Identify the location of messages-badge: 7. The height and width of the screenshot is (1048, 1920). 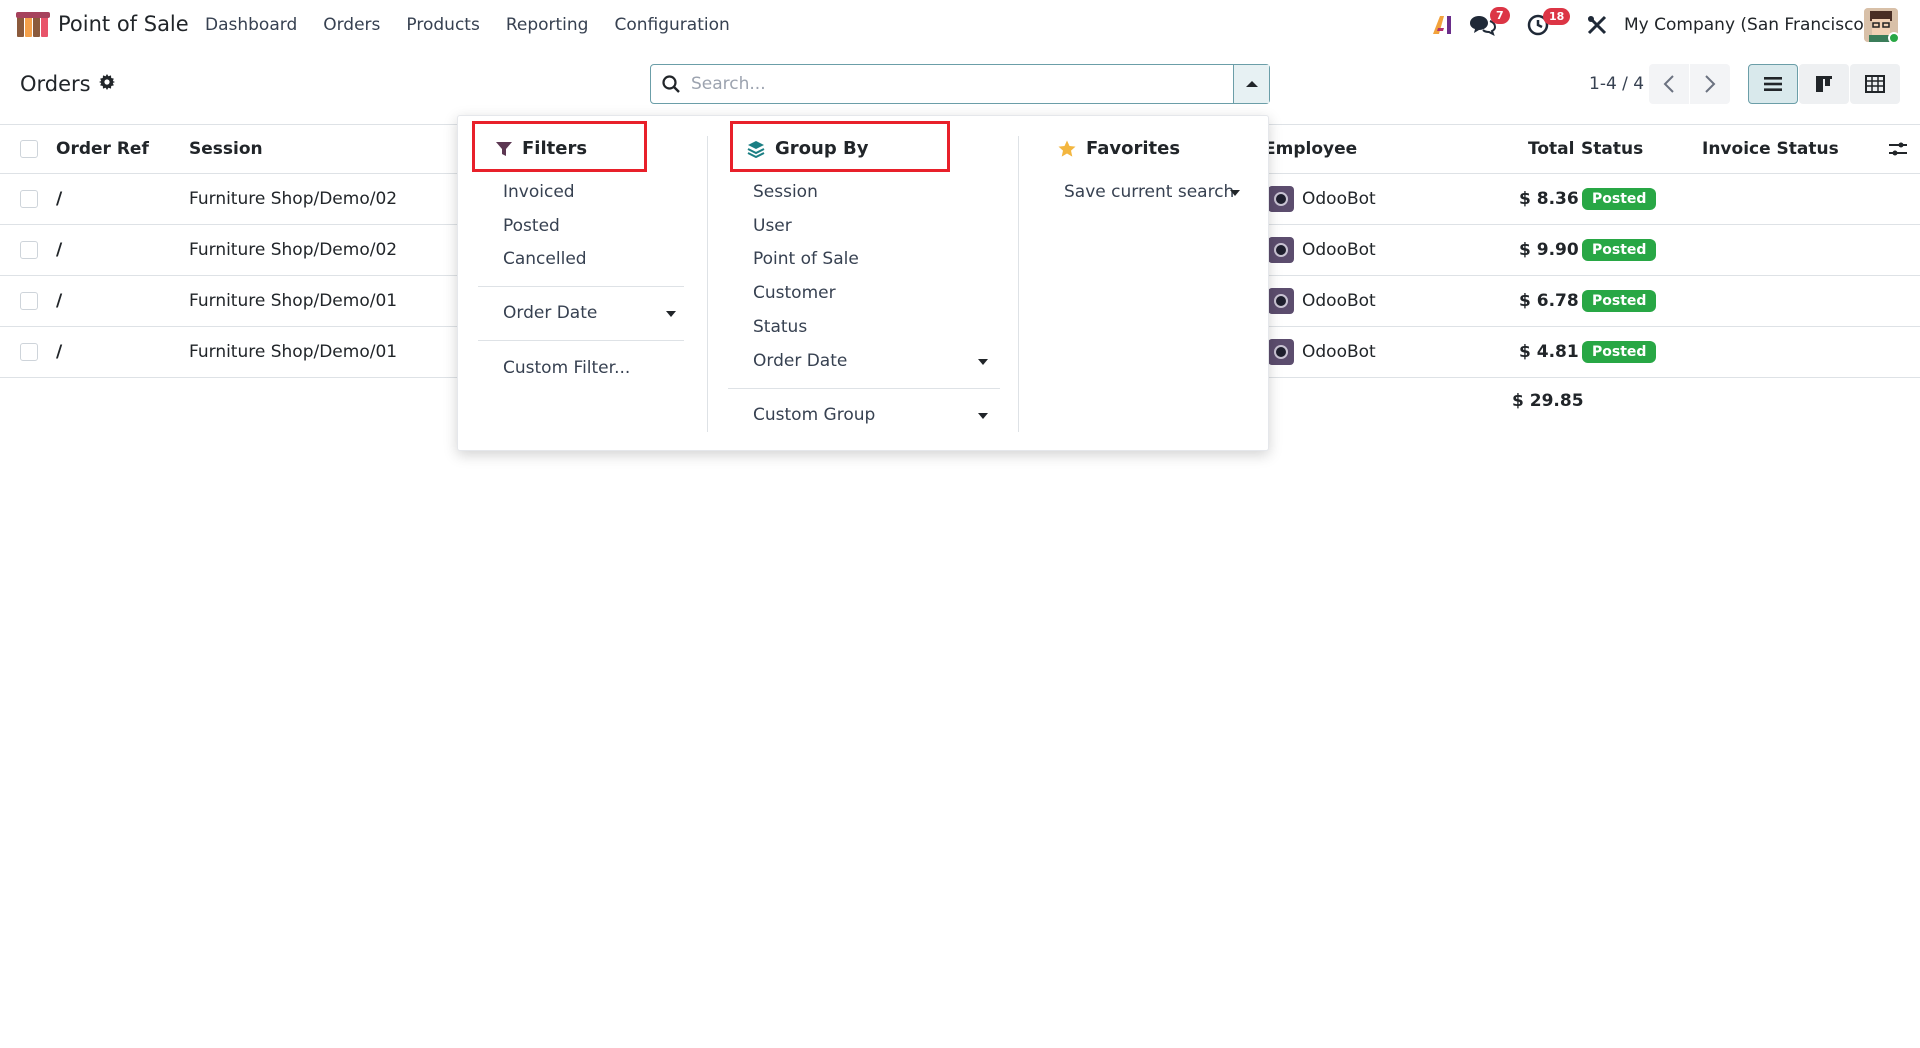
(1500, 15).